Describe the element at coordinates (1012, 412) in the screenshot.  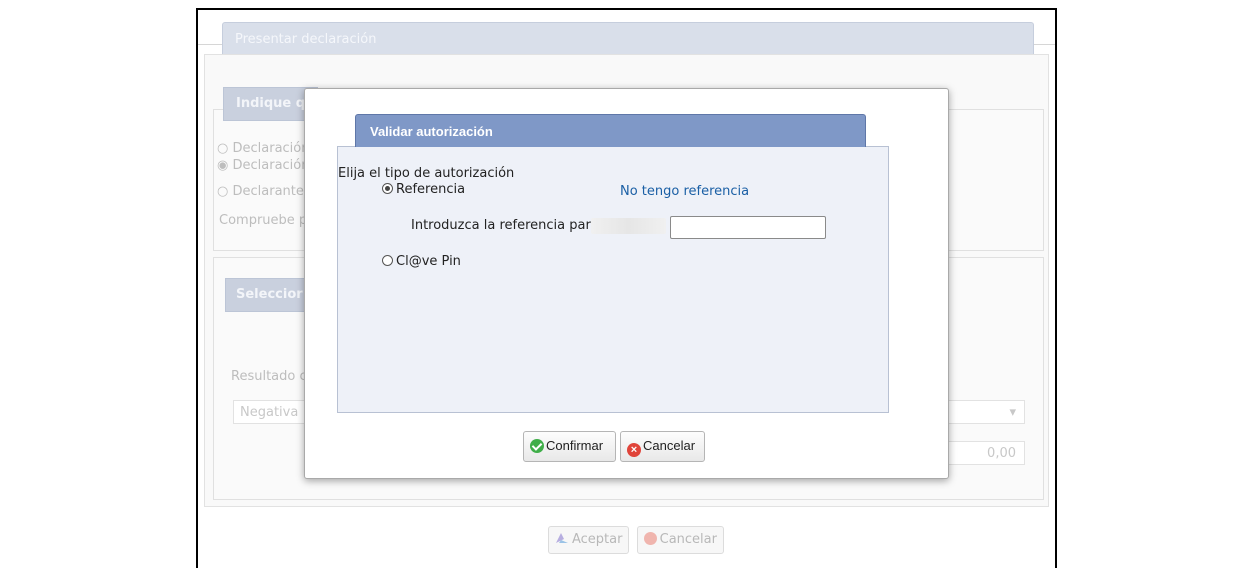
I see `chevron-down-icon: ▾` at that location.